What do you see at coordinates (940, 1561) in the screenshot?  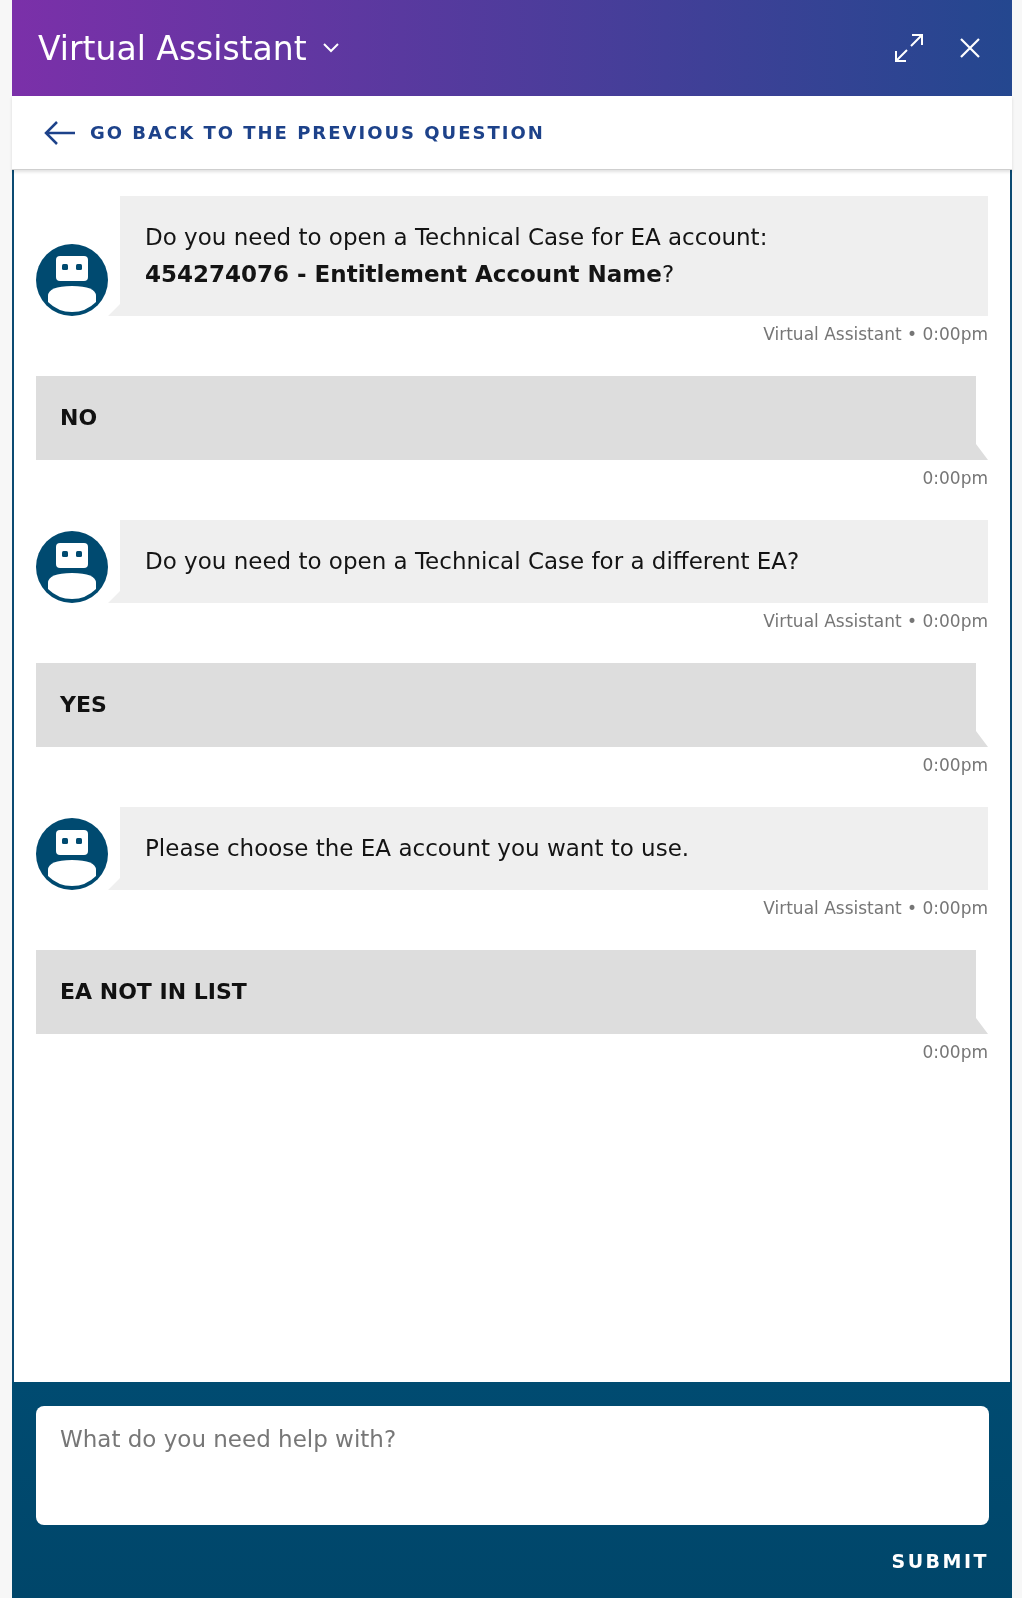 I see `submit-button: SUBMIT` at bounding box center [940, 1561].